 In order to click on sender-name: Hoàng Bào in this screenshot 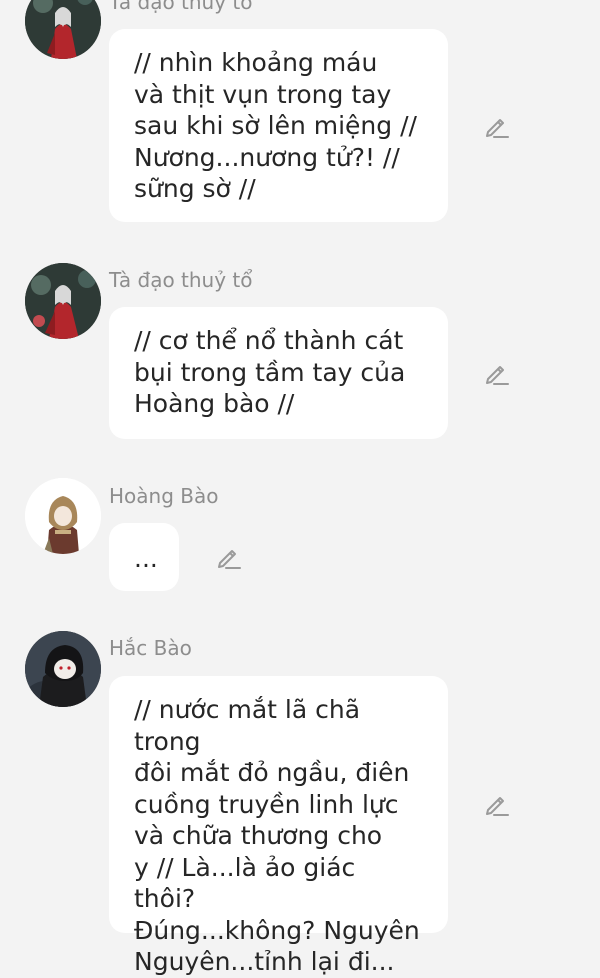, I will do `click(164, 496)`.